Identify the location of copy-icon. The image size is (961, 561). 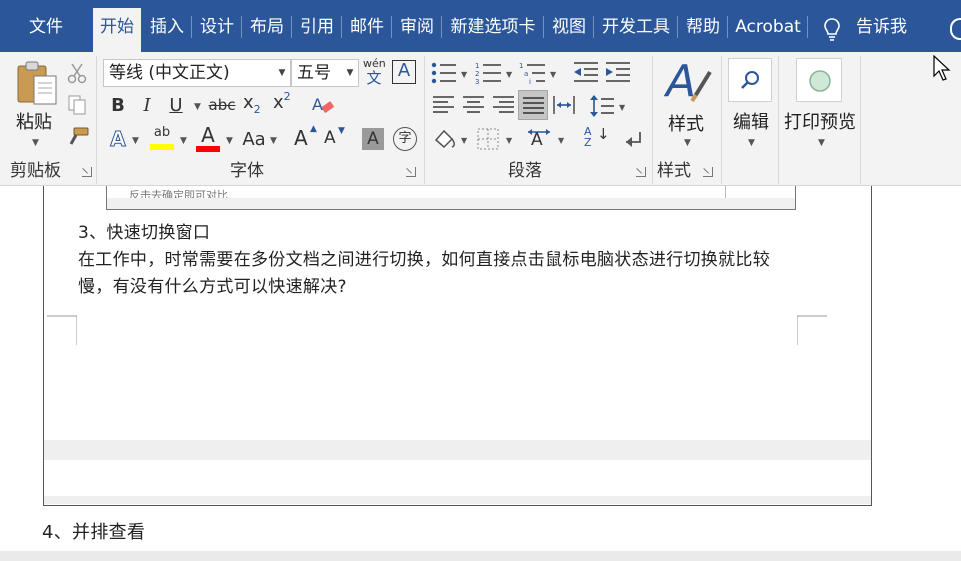
(77, 105).